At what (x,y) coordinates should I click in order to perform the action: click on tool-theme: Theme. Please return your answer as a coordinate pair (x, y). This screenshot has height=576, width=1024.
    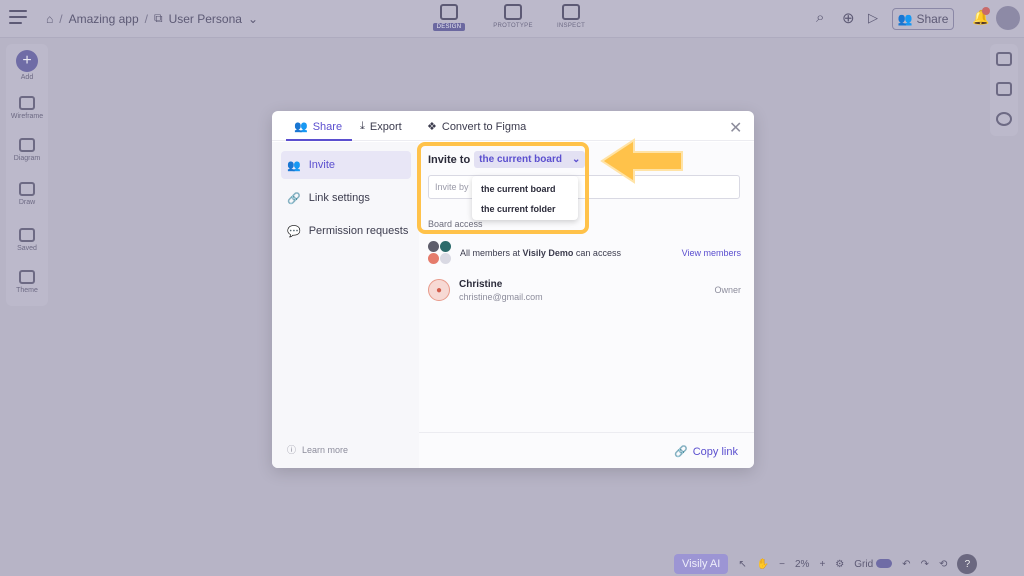
    Looking at the image, I should click on (27, 282).